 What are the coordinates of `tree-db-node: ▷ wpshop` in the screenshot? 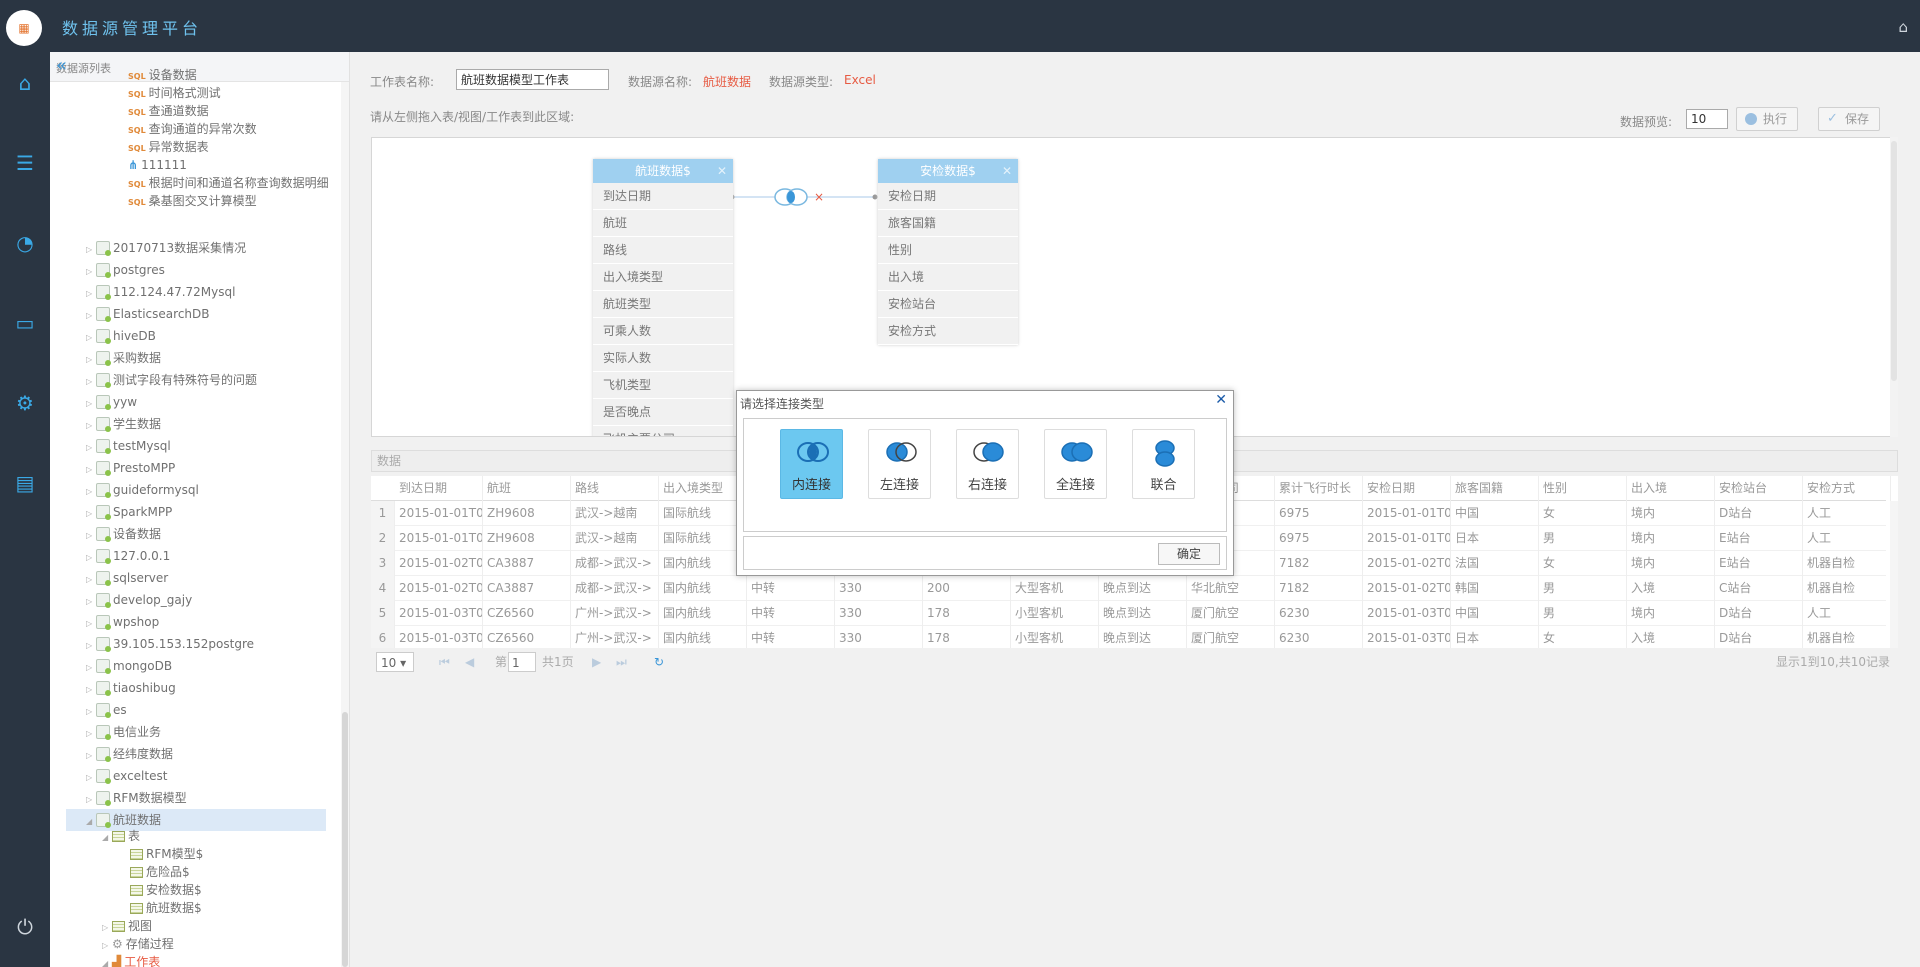 It's located at (122, 622).